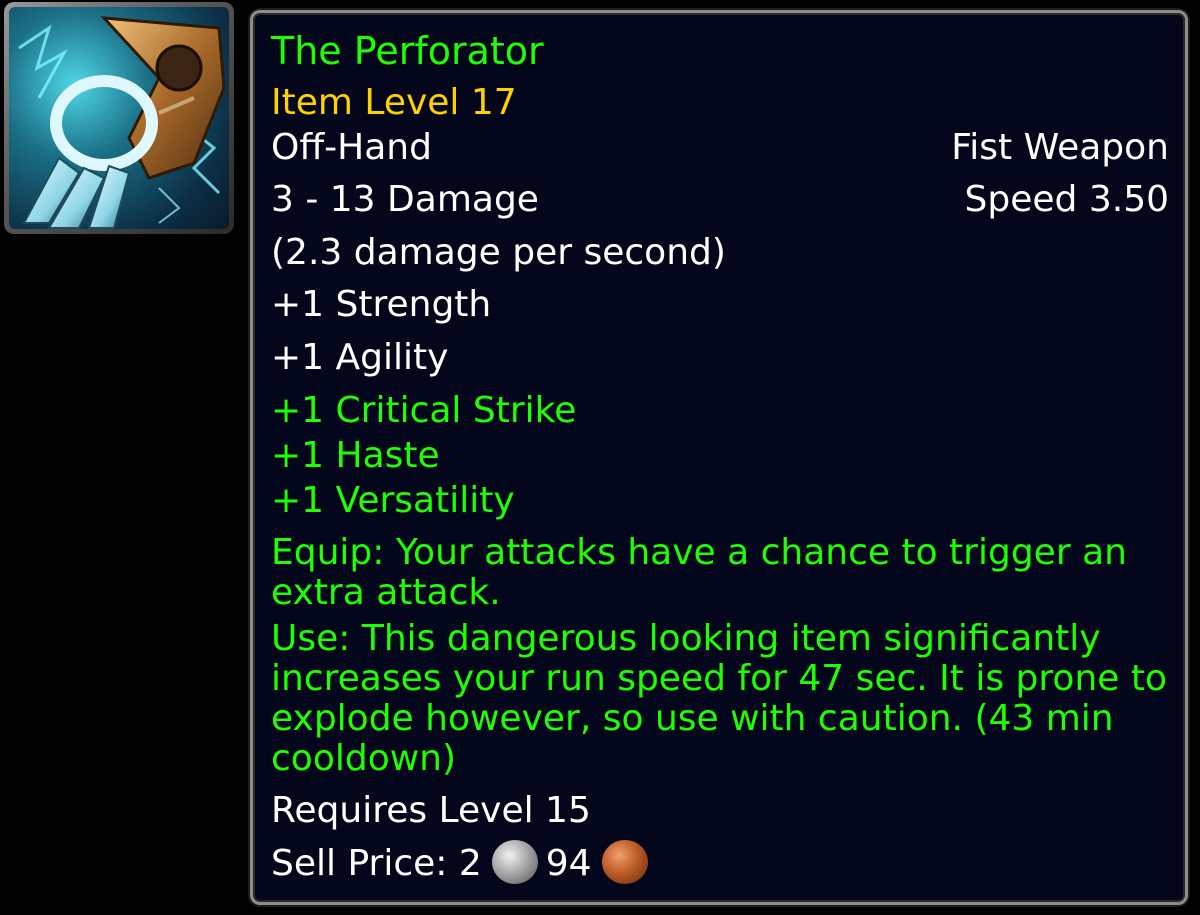 This screenshot has width=1200, height=915. What do you see at coordinates (568, 863) in the screenshot?
I see `sell-price-copper-amount: 94` at bounding box center [568, 863].